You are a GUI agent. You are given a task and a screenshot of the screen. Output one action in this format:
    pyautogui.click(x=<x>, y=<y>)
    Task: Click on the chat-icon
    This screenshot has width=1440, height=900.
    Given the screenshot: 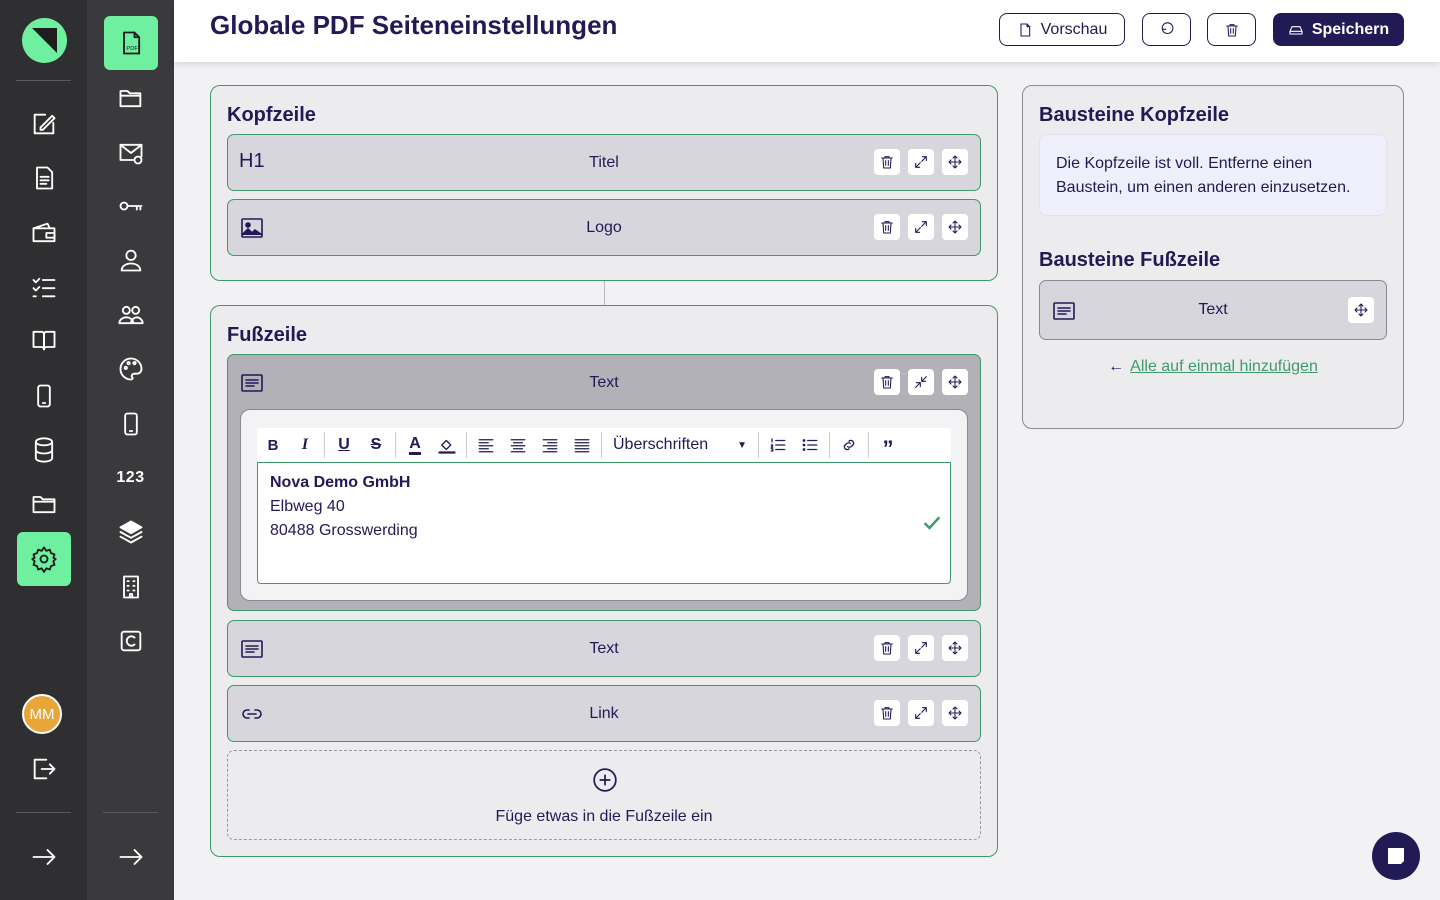 What is the action you would take?
    pyautogui.click(x=1396, y=856)
    